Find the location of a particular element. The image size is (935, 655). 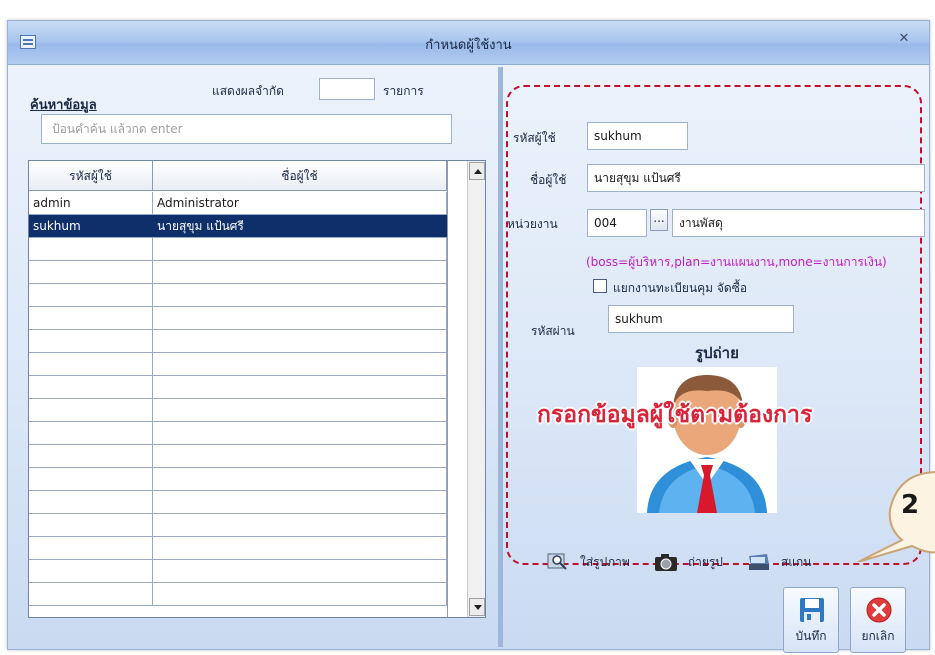

user-name-cell: นายสุขุม แป้นศรี is located at coordinates (300, 226).